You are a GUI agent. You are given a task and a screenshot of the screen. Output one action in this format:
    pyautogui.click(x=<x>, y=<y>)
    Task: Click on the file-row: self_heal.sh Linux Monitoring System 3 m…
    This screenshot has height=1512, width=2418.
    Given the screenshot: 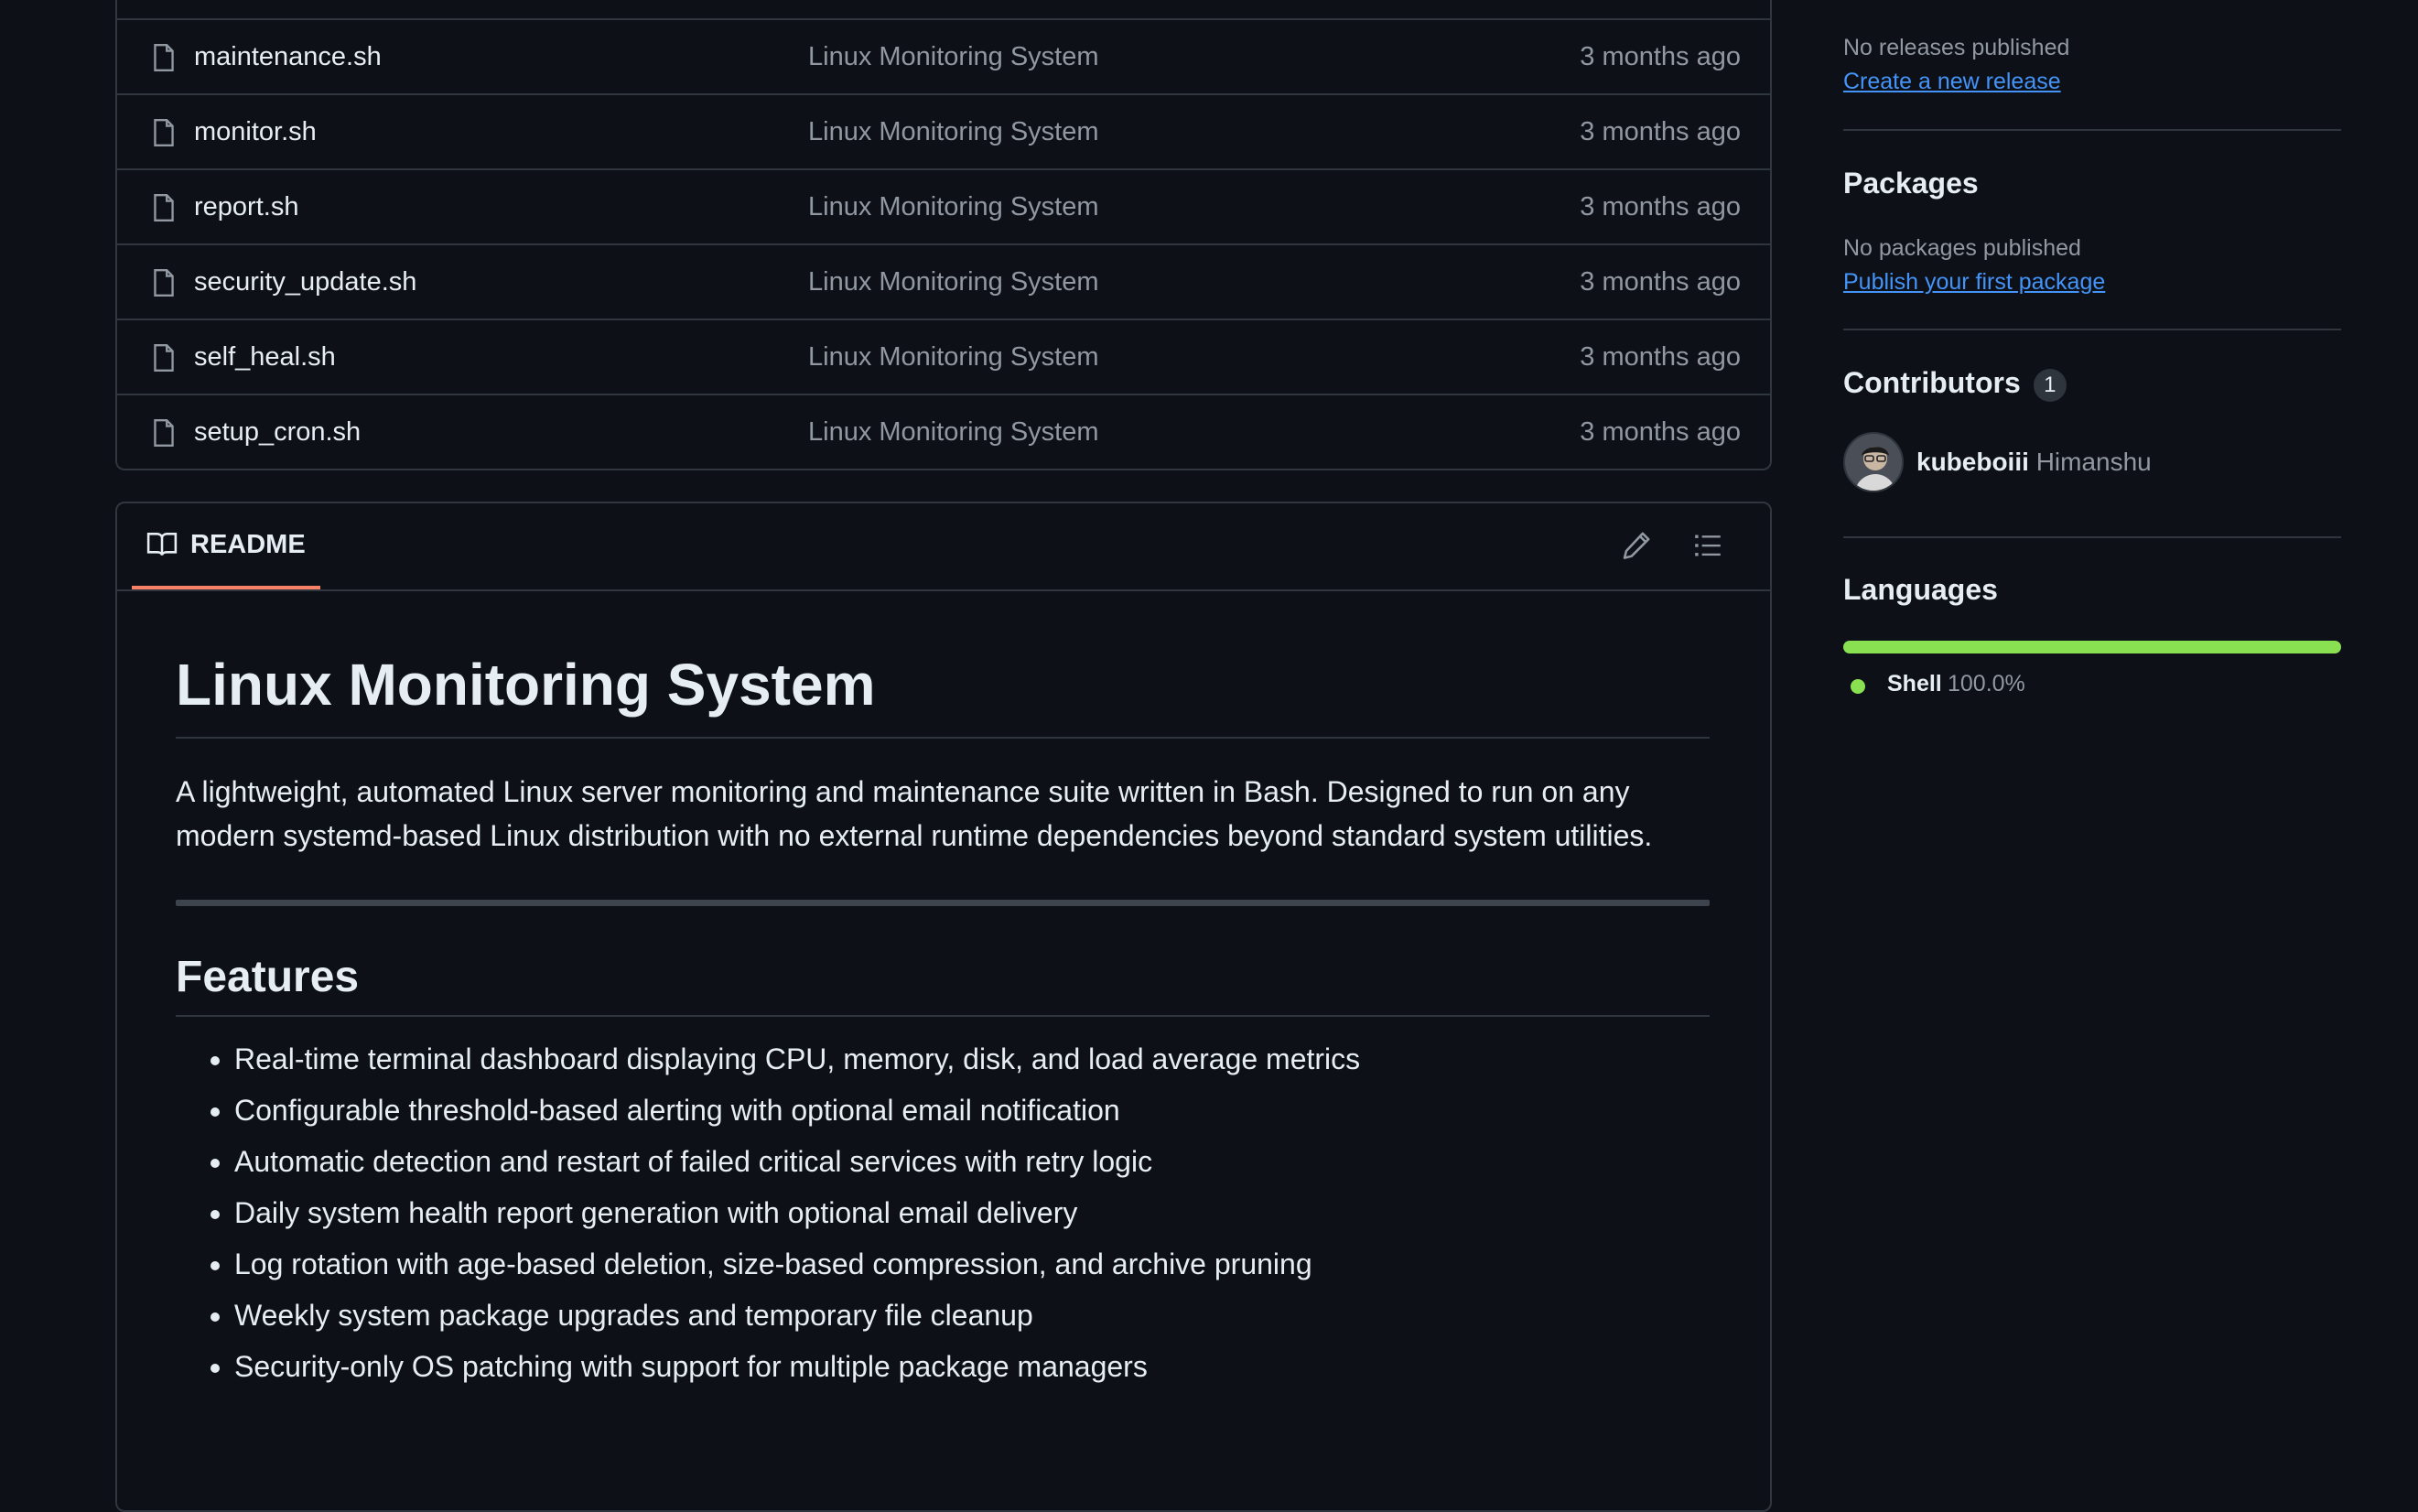 What is the action you would take?
    pyautogui.click(x=943, y=356)
    